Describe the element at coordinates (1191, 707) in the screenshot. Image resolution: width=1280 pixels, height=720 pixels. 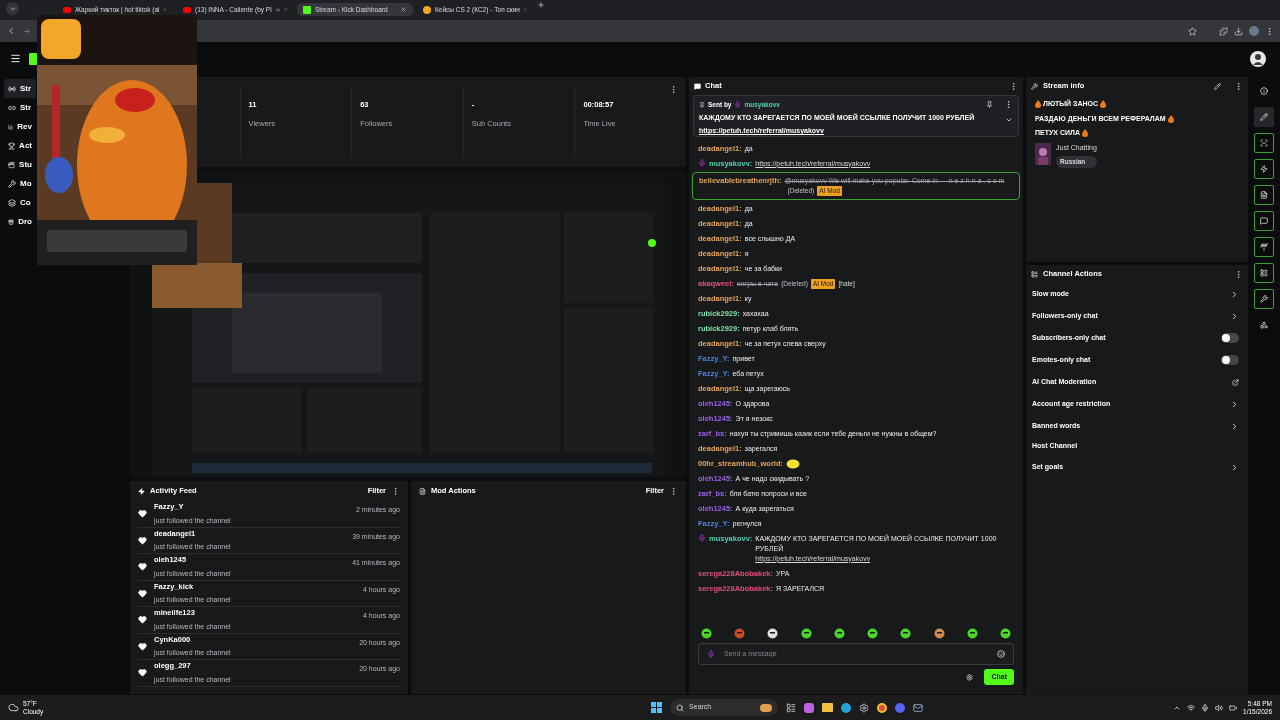
I see `wifi-icon` at that location.